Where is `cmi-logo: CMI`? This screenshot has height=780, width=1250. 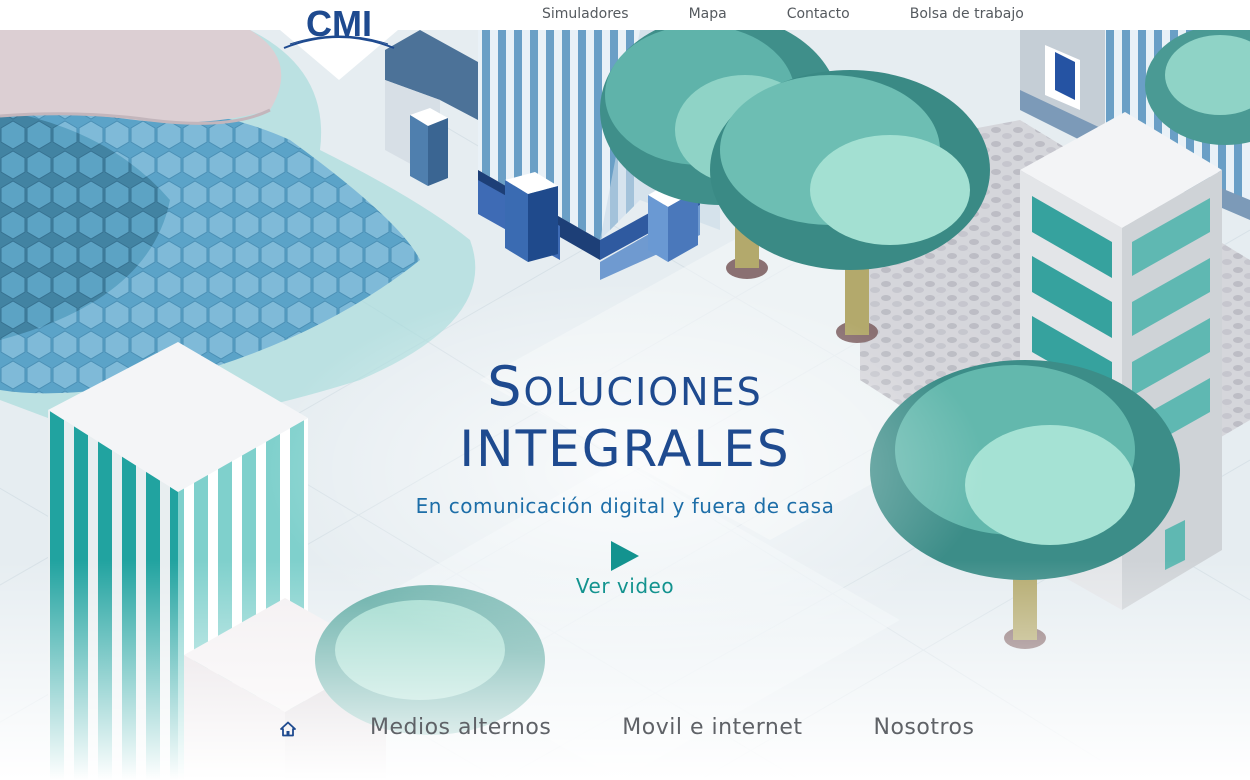 cmi-logo: CMI is located at coordinates (339, 40).